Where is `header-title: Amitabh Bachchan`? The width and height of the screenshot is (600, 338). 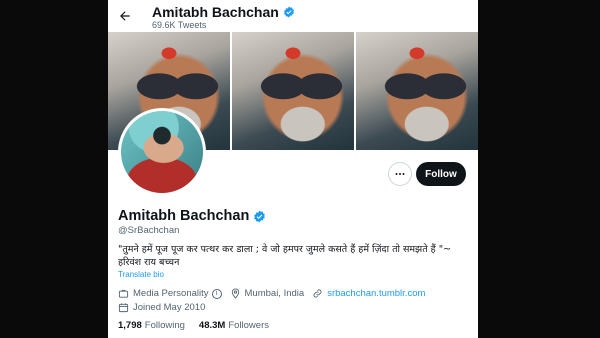
header-title: Amitabh Bachchan is located at coordinates (223, 12).